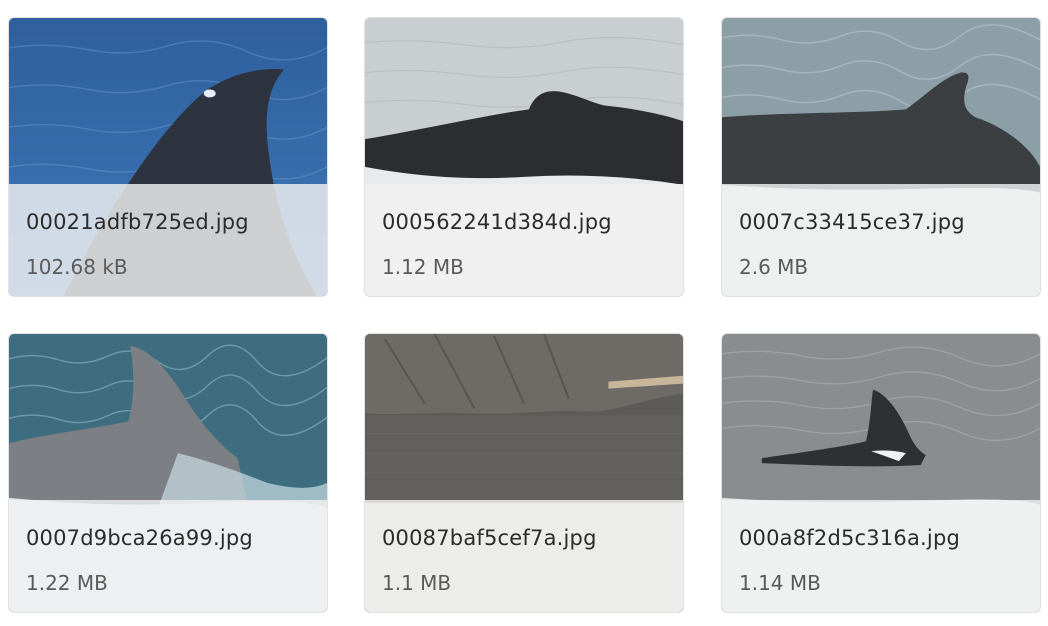  What do you see at coordinates (850, 538) in the screenshot?
I see `file-name: 000a8f2d5c316a.jpg` at bounding box center [850, 538].